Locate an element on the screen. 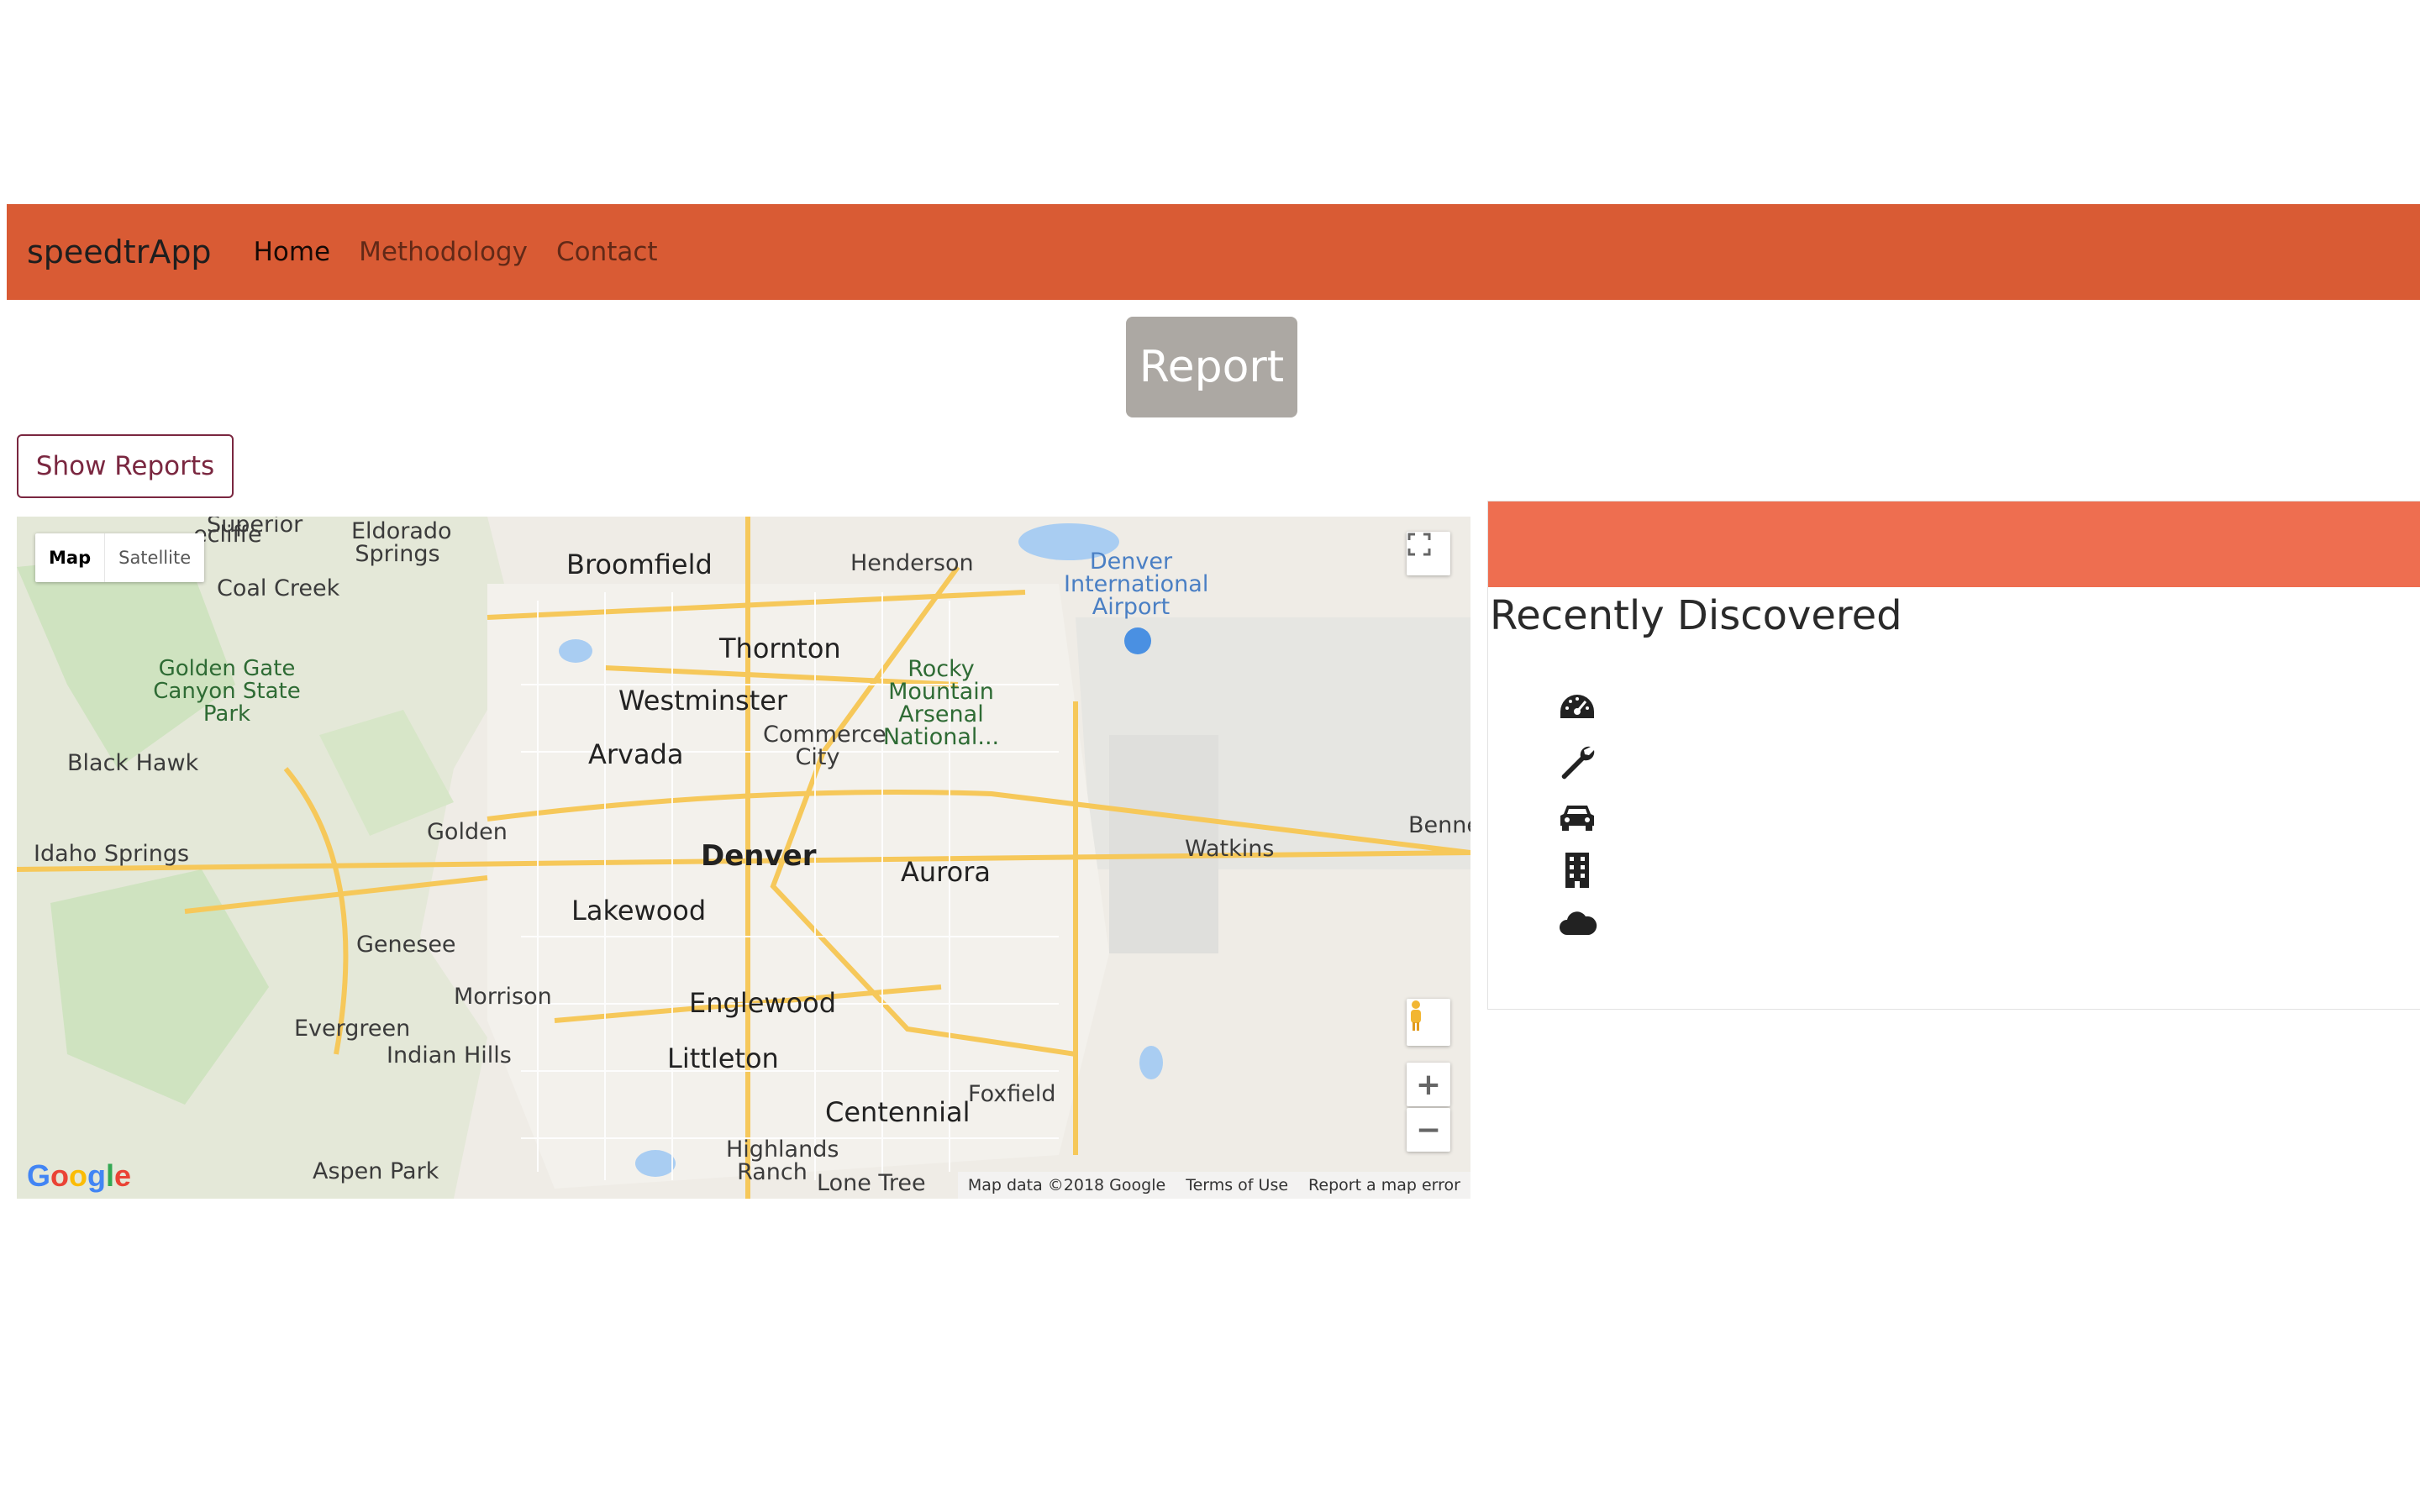  map-label-henderson: Henderson is located at coordinates (912, 563).